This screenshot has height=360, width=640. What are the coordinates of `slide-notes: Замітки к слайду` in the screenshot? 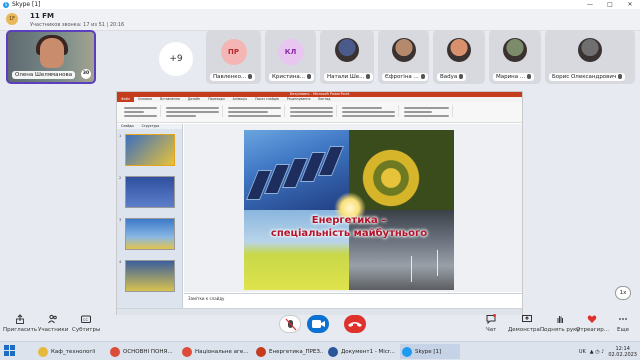 It's located at (353, 300).